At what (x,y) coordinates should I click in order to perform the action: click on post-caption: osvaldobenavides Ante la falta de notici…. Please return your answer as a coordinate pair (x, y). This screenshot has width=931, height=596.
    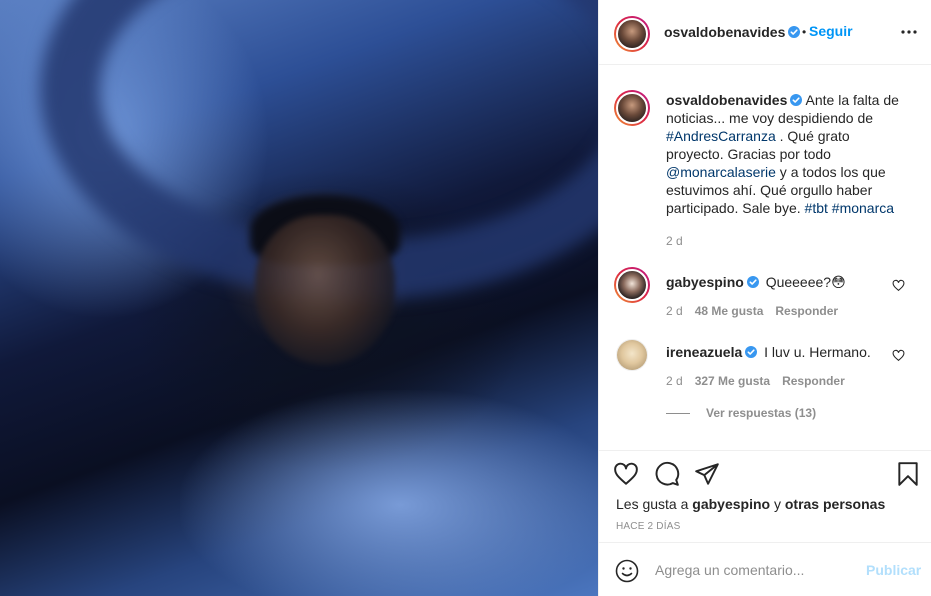
    Looking at the image, I should click on (788, 154).